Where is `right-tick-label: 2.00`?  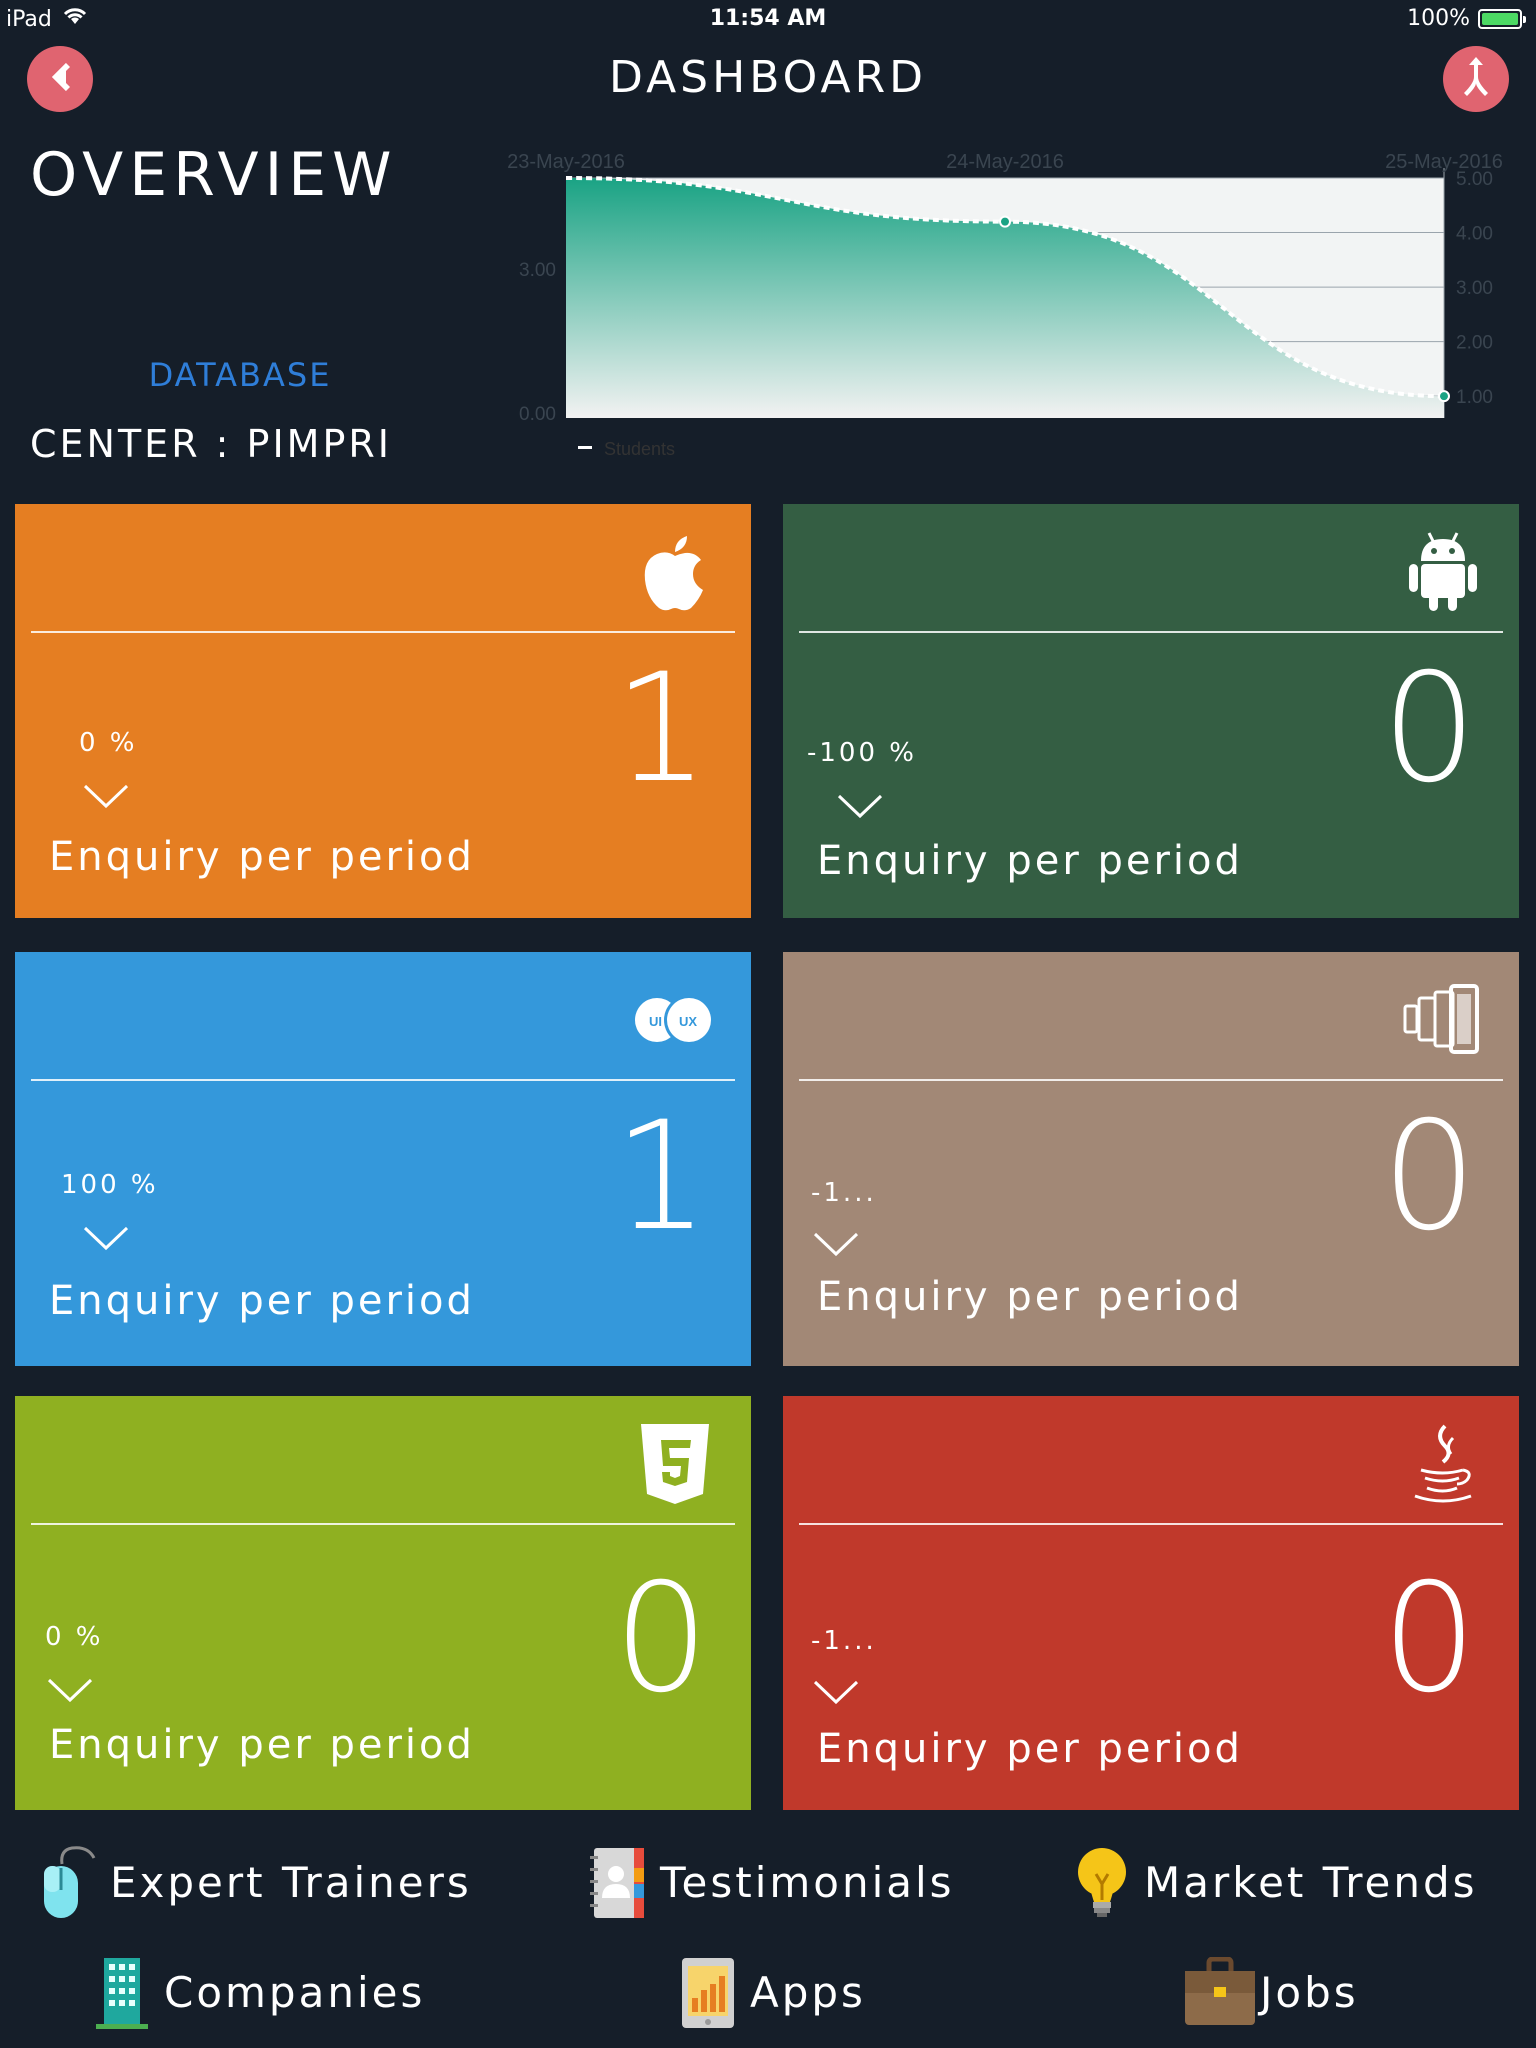 right-tick-label: 2.00 is located at coordinates (1474, 343).